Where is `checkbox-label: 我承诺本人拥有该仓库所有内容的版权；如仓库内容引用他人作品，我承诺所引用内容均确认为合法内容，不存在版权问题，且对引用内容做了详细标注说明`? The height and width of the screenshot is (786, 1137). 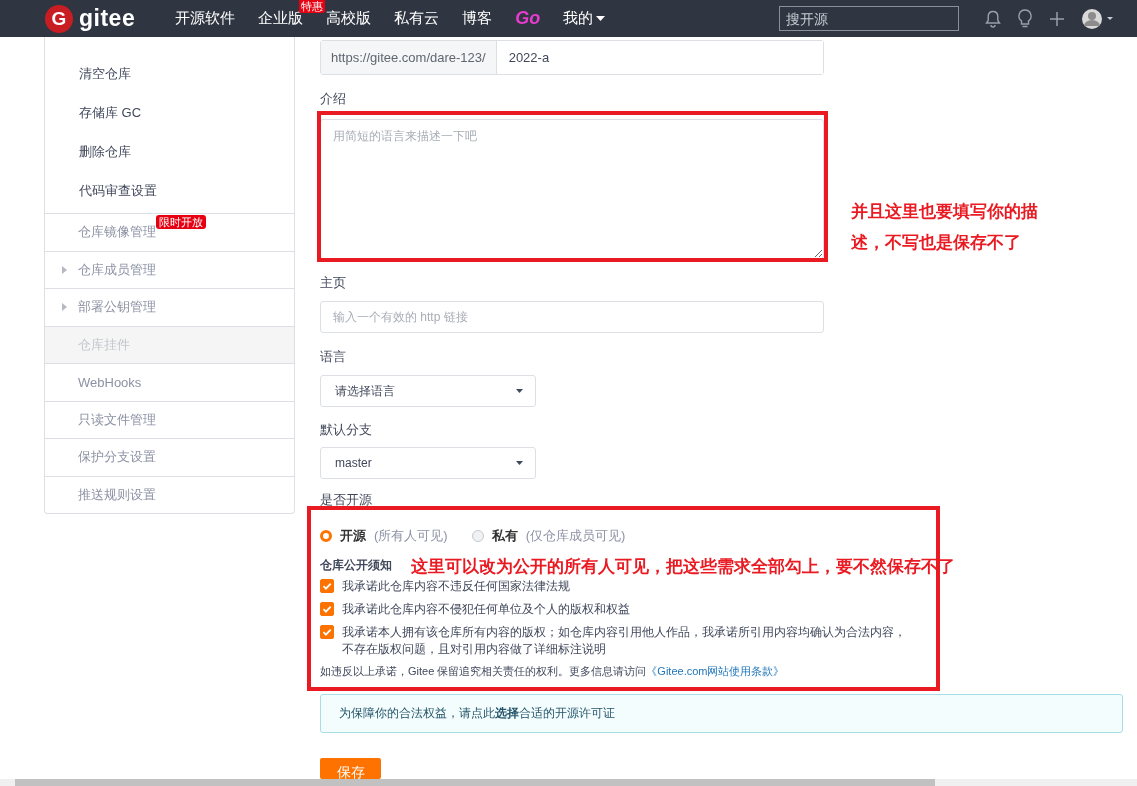 checkbox-label: 我承诺本人拥有该仓库所有内容的版权；如仓库内容引用他人作品，我承诺所引用内容均确认为合法内容，不存在版权问题，且对引用内容做了详细标注说明 is located at coordinates (629, 641).